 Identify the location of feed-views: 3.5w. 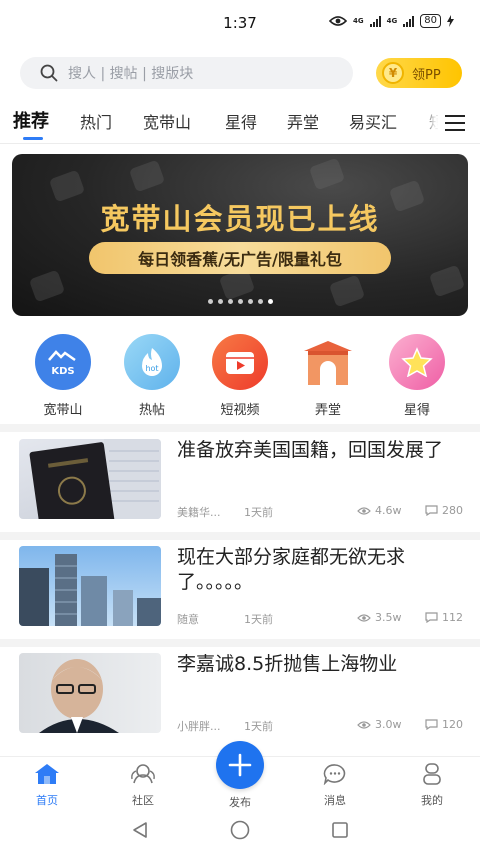
(379, 617).